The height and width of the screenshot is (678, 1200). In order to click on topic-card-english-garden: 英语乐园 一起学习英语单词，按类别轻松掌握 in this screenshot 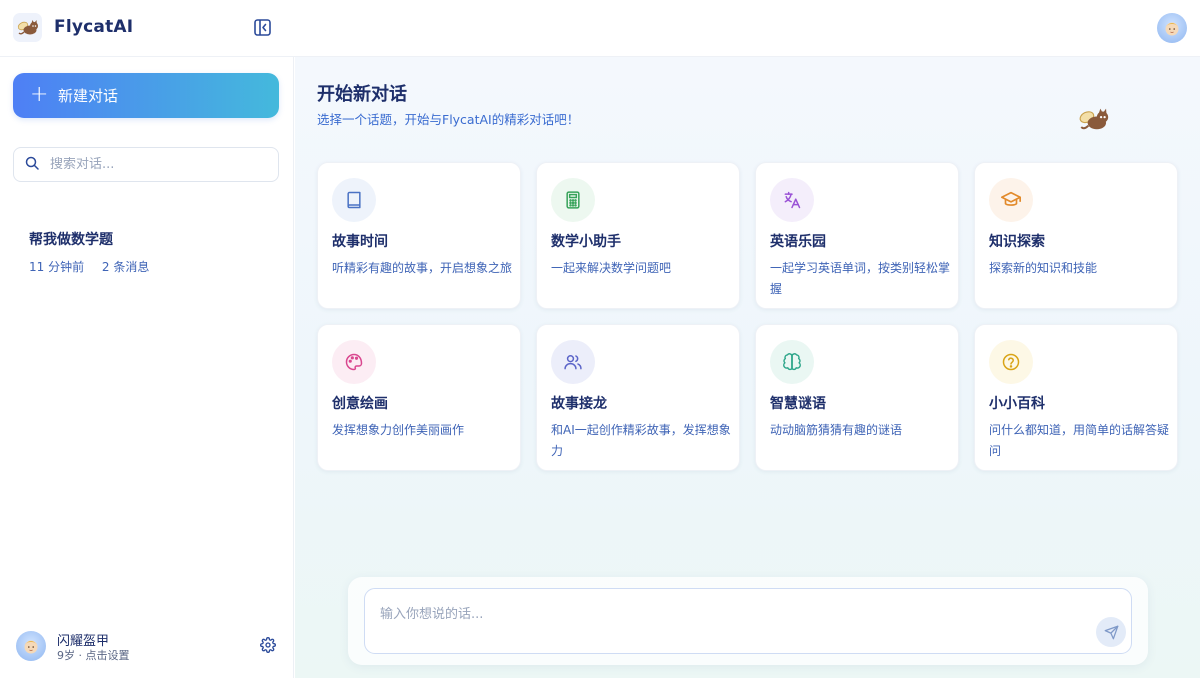, I will do `click(857, 235)`.